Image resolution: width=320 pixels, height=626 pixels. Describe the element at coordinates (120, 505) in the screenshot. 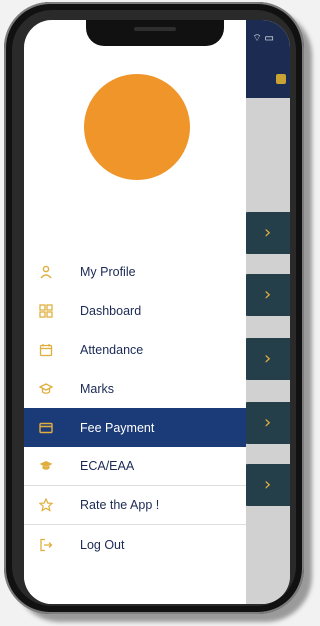

I see `menu-label: Rate the App !` at that location.